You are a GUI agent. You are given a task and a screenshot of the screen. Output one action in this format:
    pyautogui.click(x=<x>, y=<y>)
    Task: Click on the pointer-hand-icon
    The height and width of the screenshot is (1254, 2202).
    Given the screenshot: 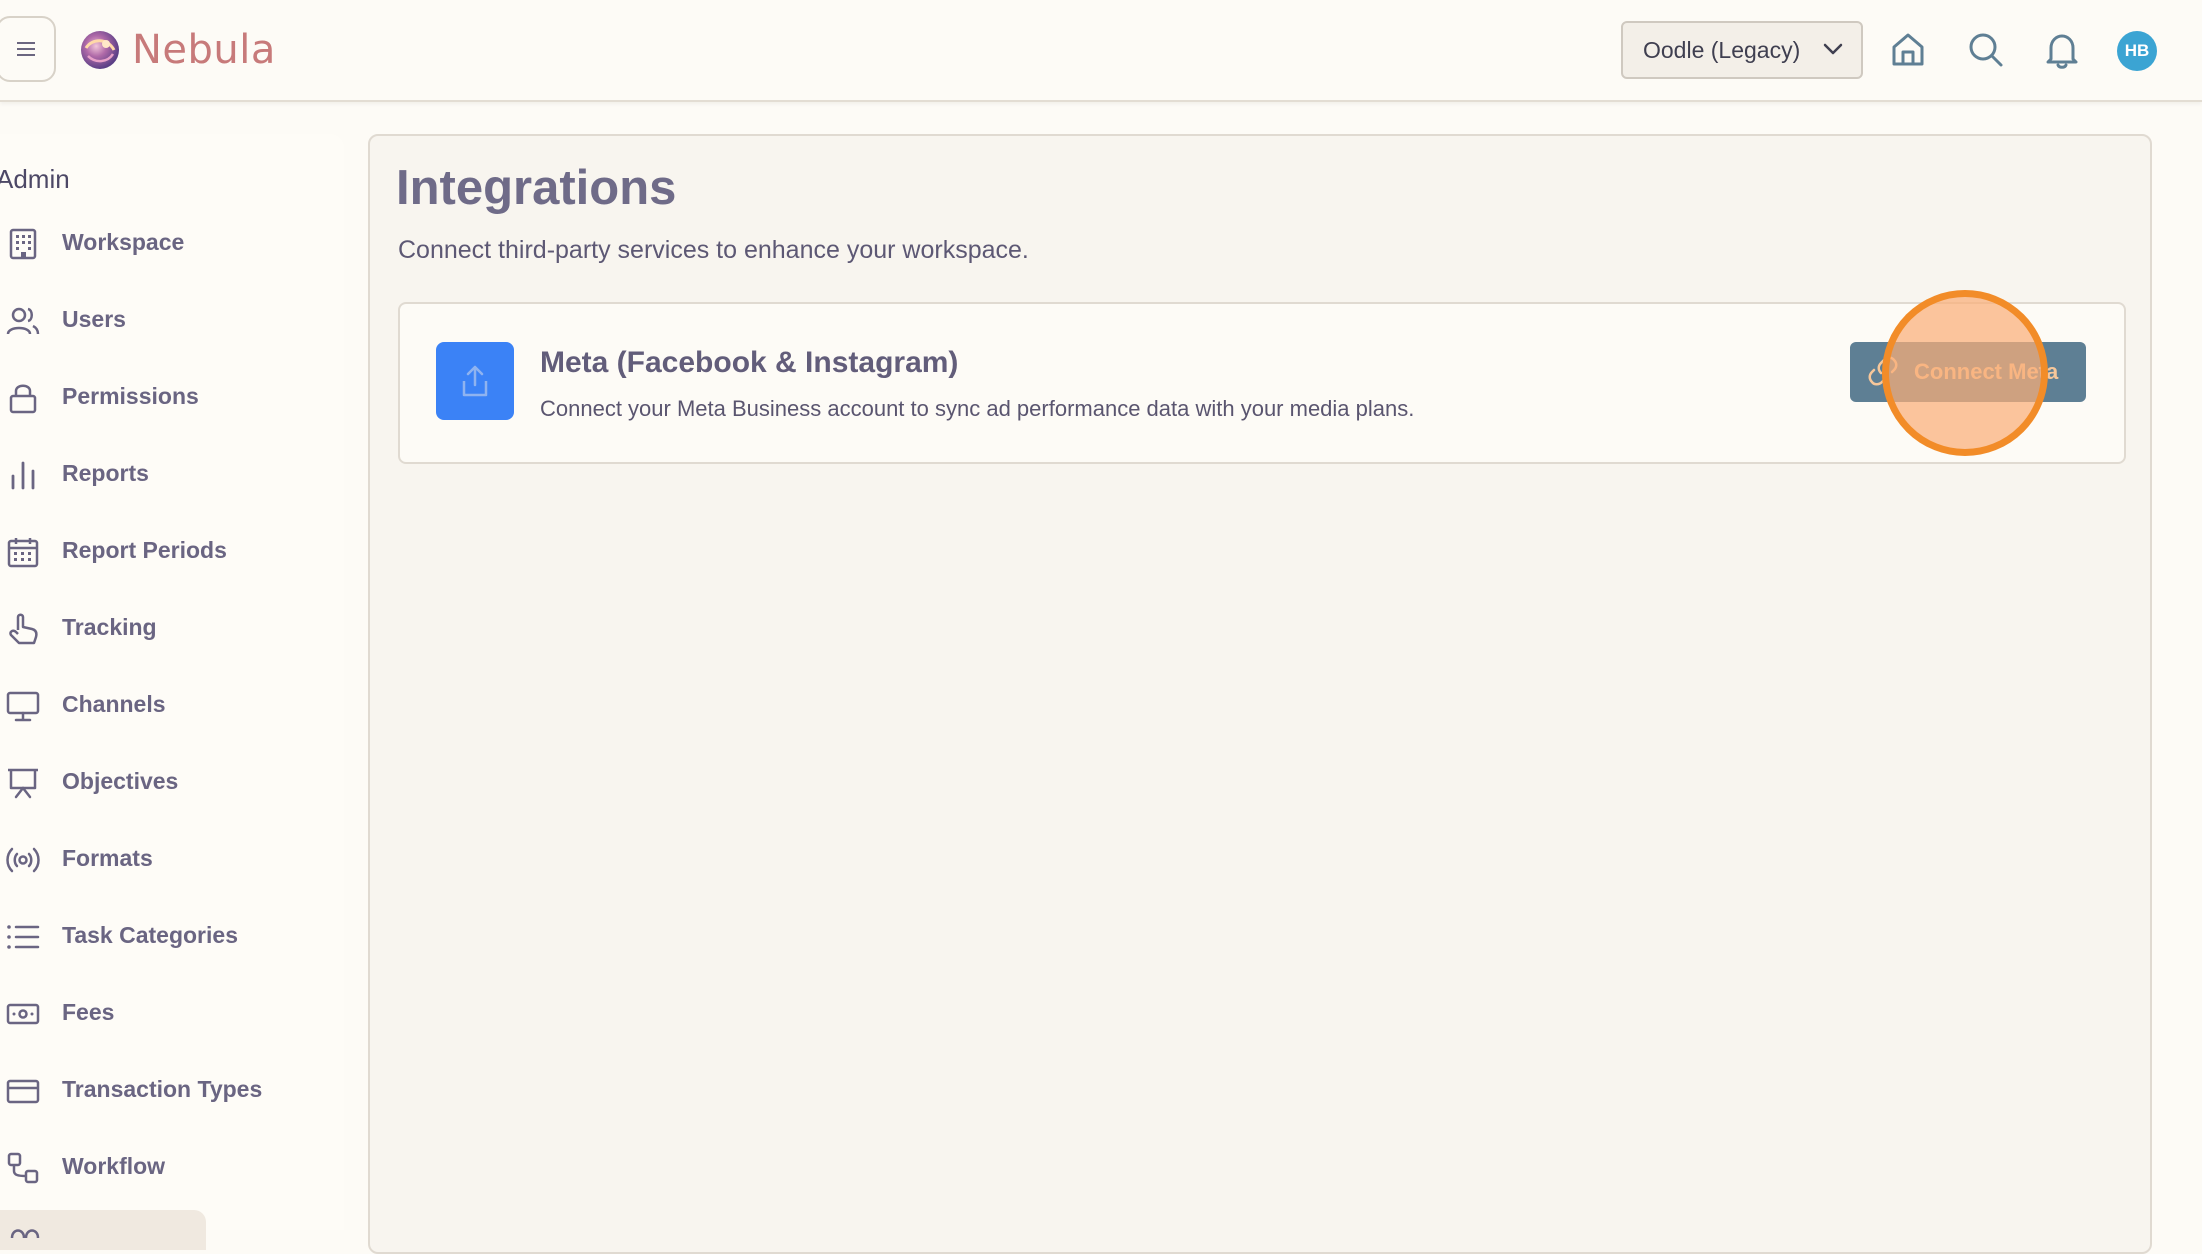 What is the action you would take?
    pyautogui.click(x=23, y=629)
    